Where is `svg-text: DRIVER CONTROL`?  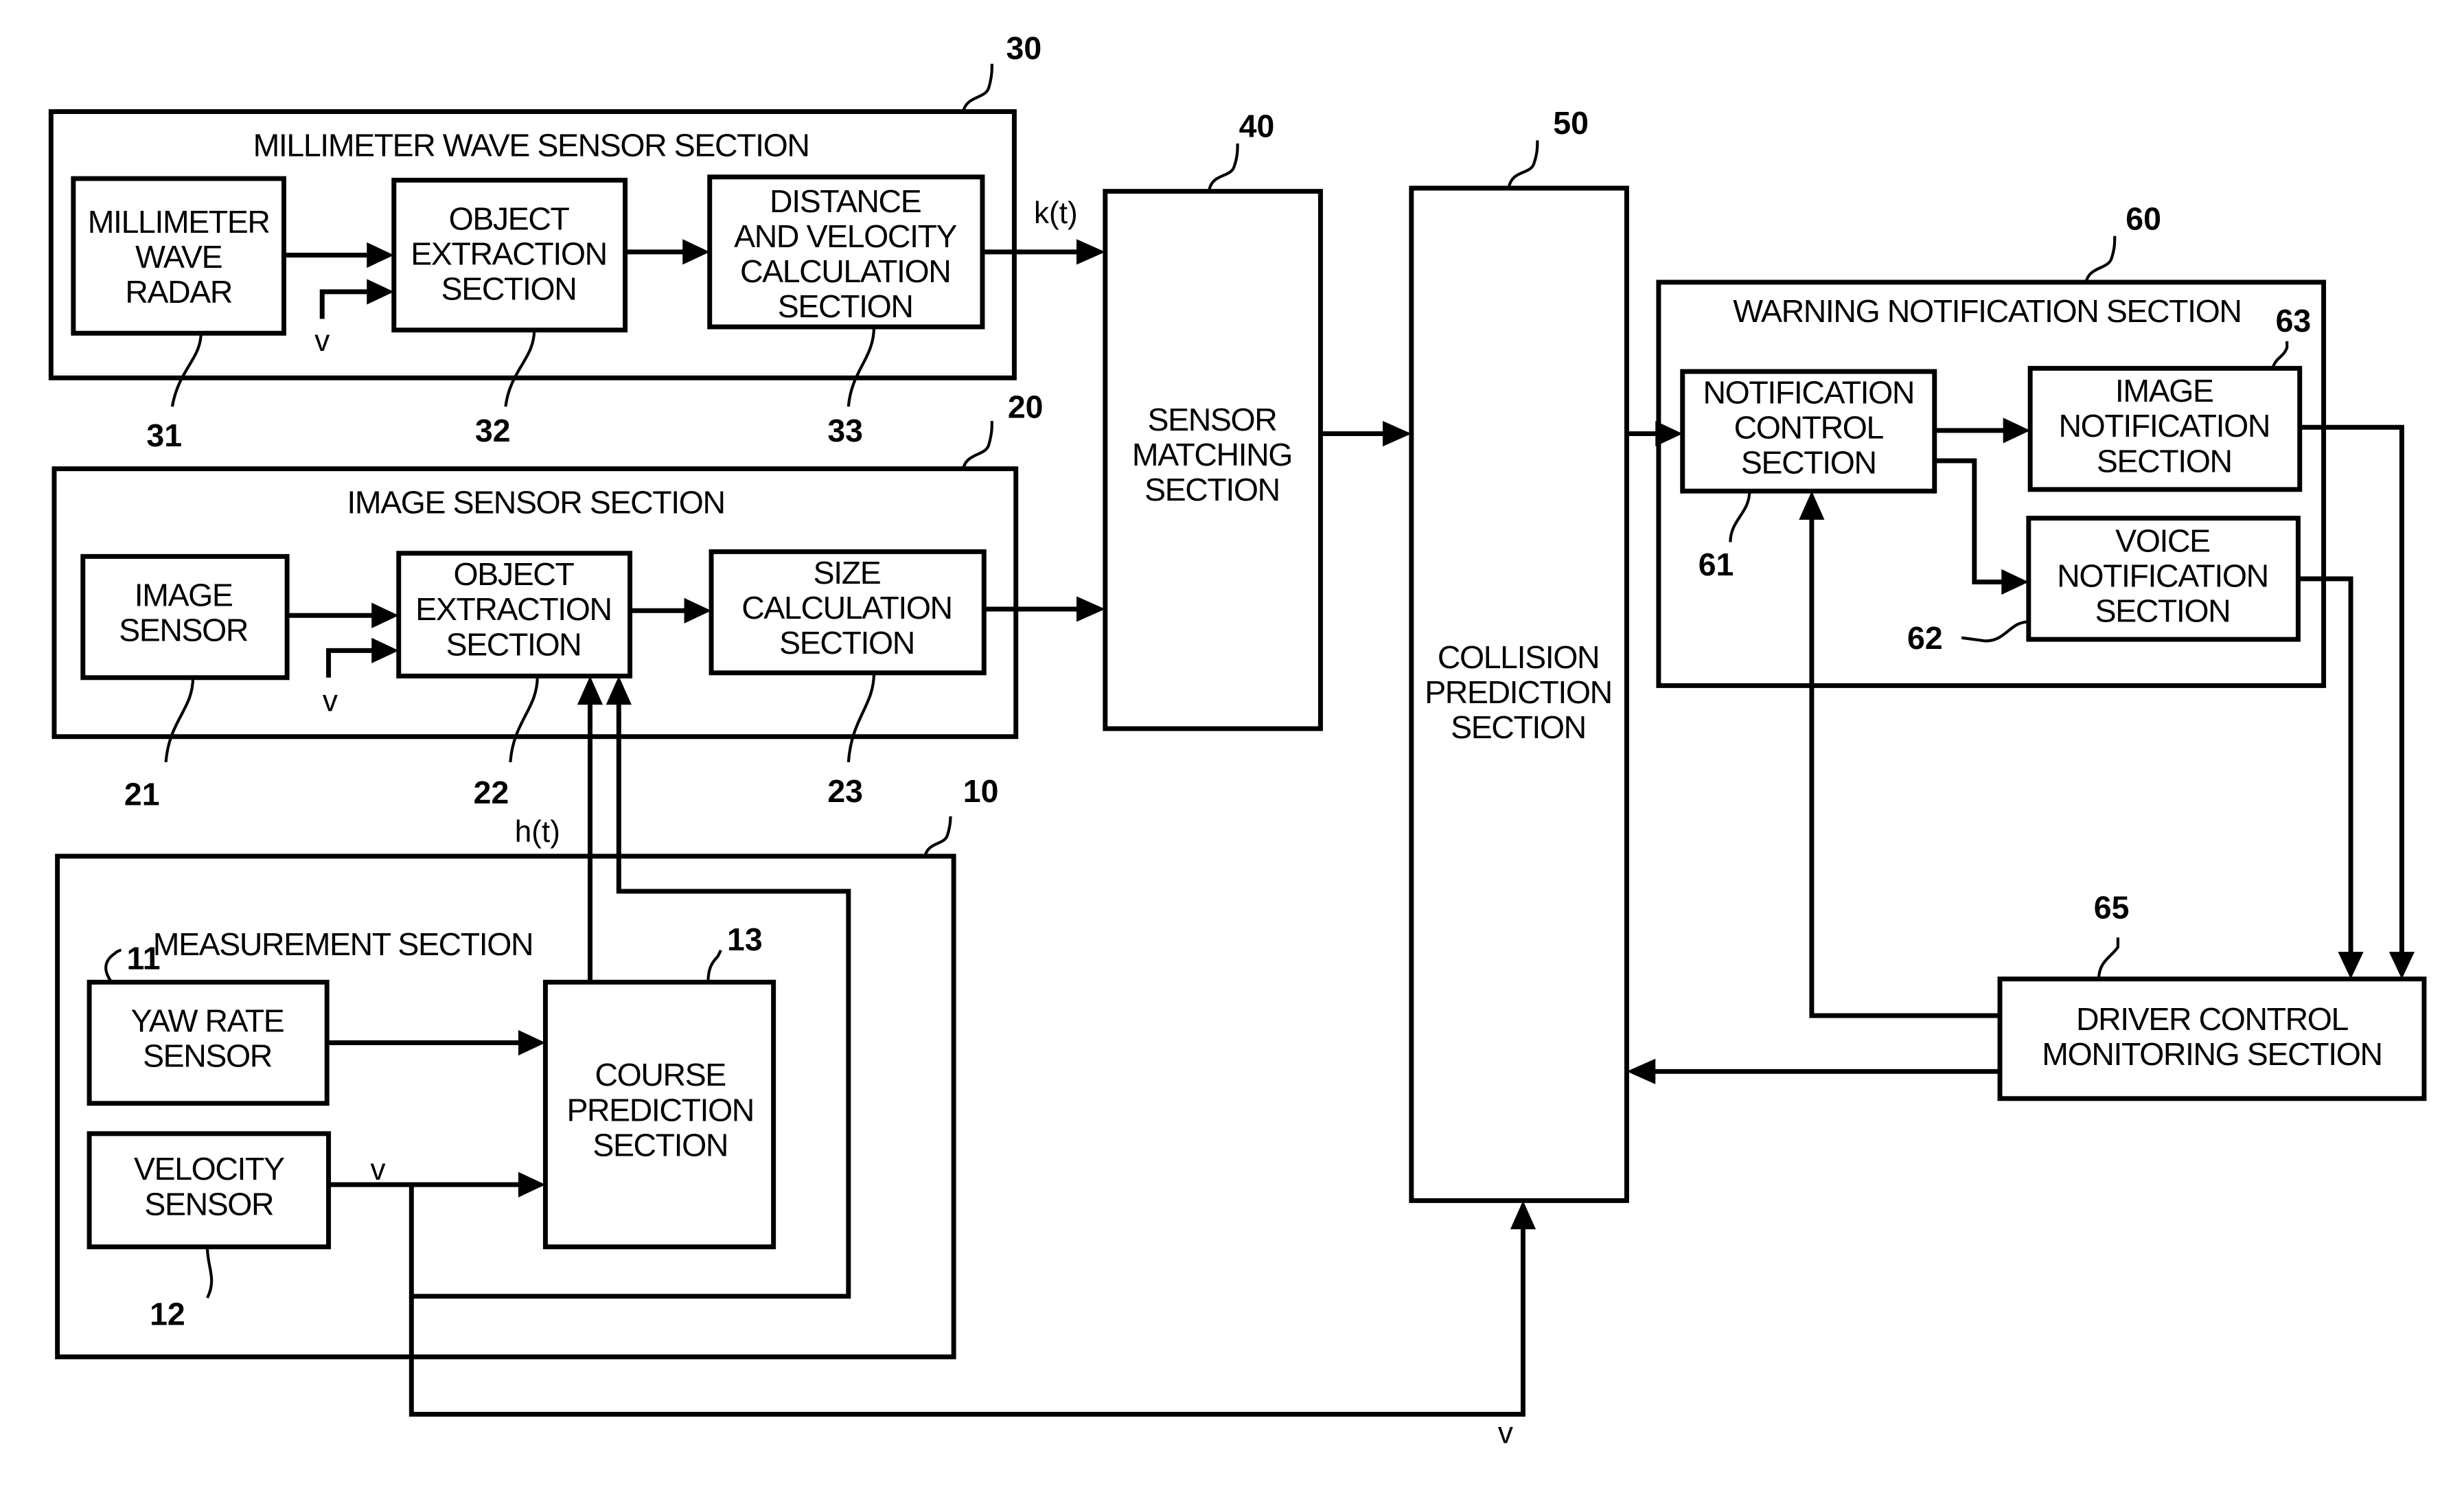 svg-text: DRIVER CONTROL is located at coordinates (2212, 1019).